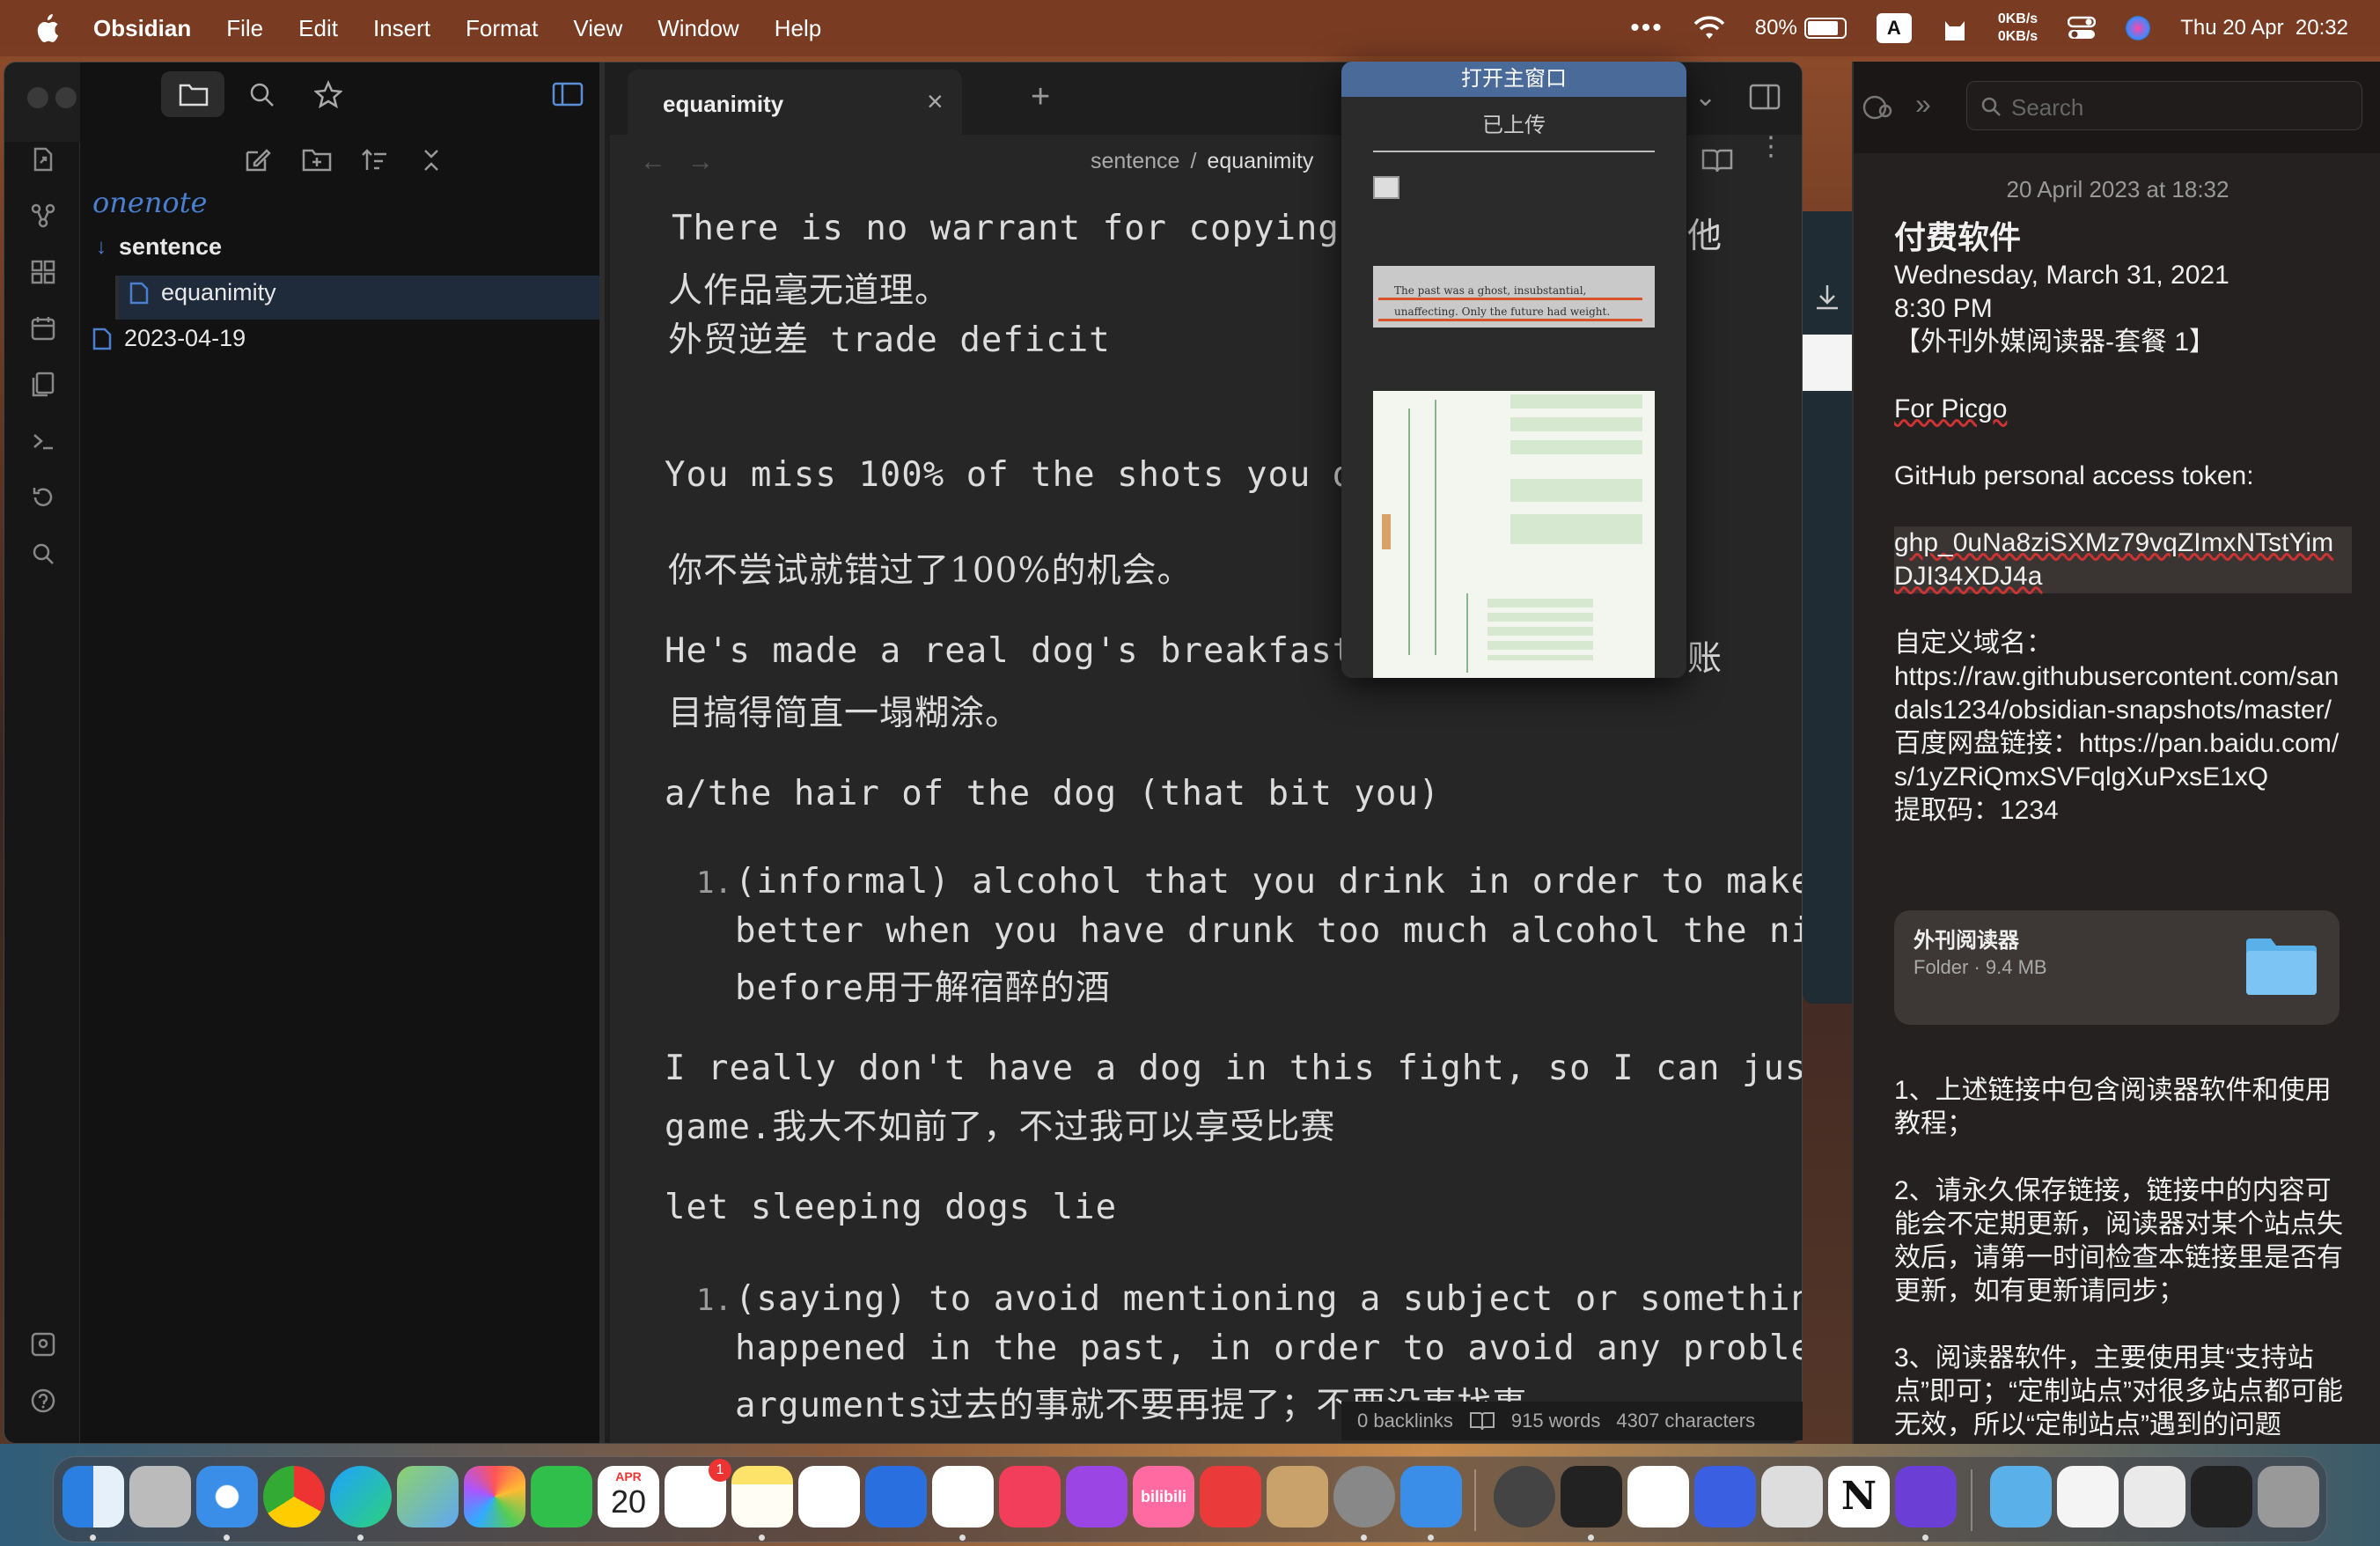 This screenshot has height=1546, width=2380. Describe the element at coordinates (43, 498) in the screenshot. I see `history-icon` at that location.